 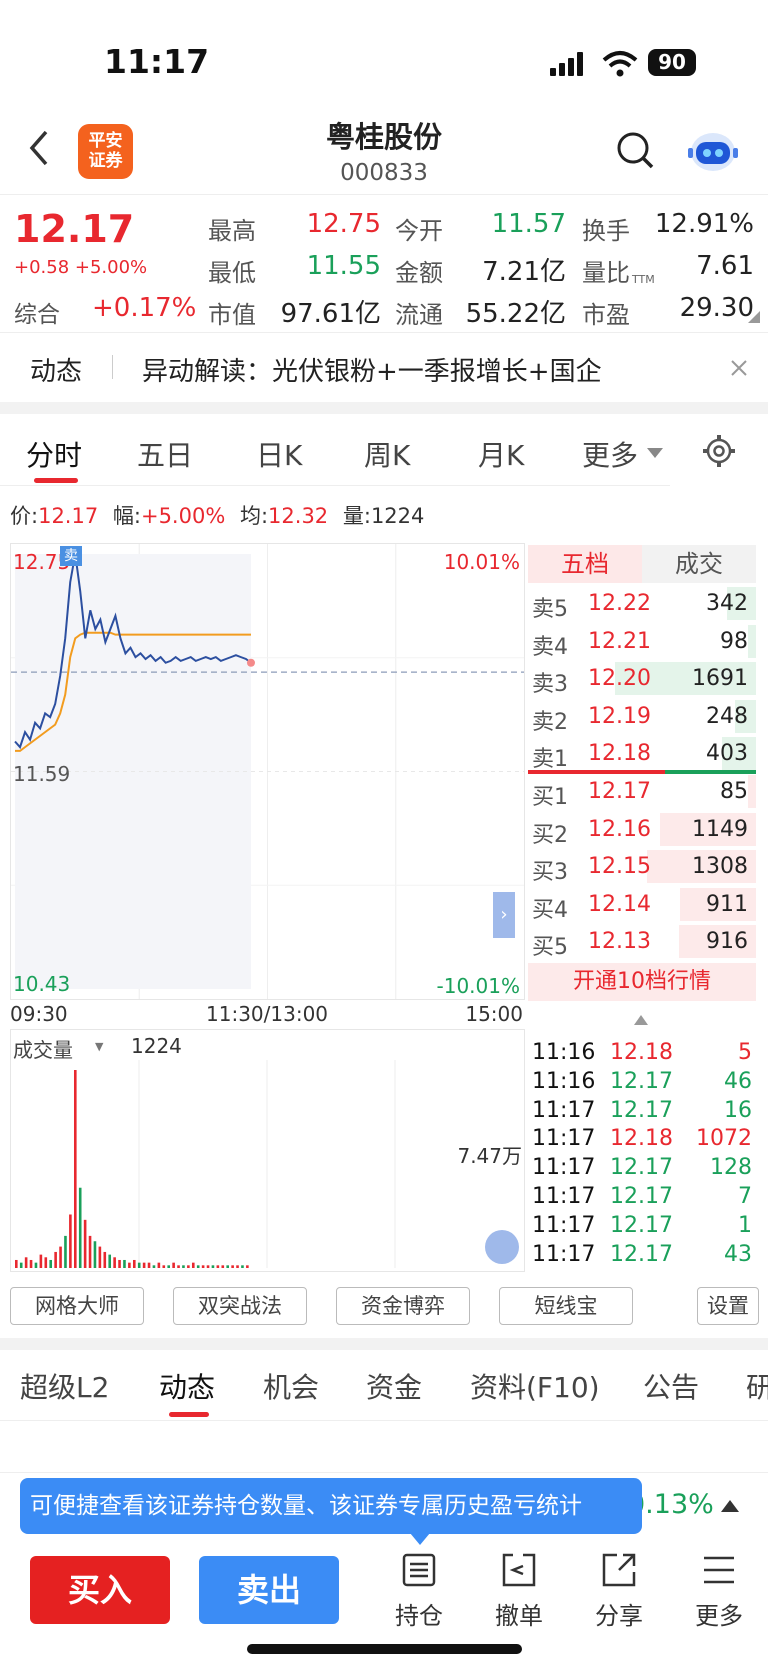 What do you see at coordinates (267, 1046) in the screenshot?
I see `volume-header: 成交量 ▼ 1224` at bounding box center [267, 1046].